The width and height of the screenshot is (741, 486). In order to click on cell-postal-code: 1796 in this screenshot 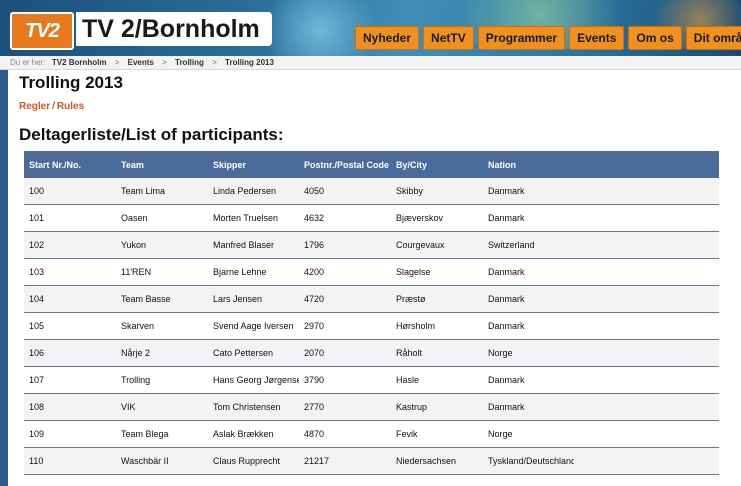, I will do `click(345, 245)`.